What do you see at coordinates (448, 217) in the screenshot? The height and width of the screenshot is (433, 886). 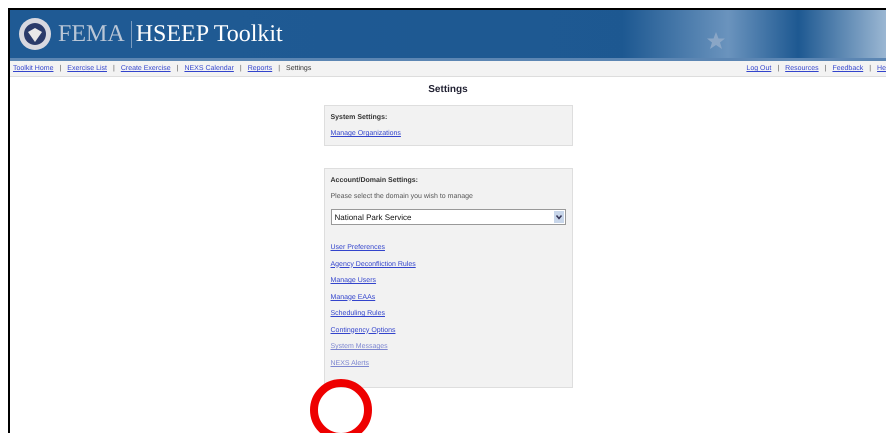 I see `domain-select: National Park Service` at bounding box center [448, 217].